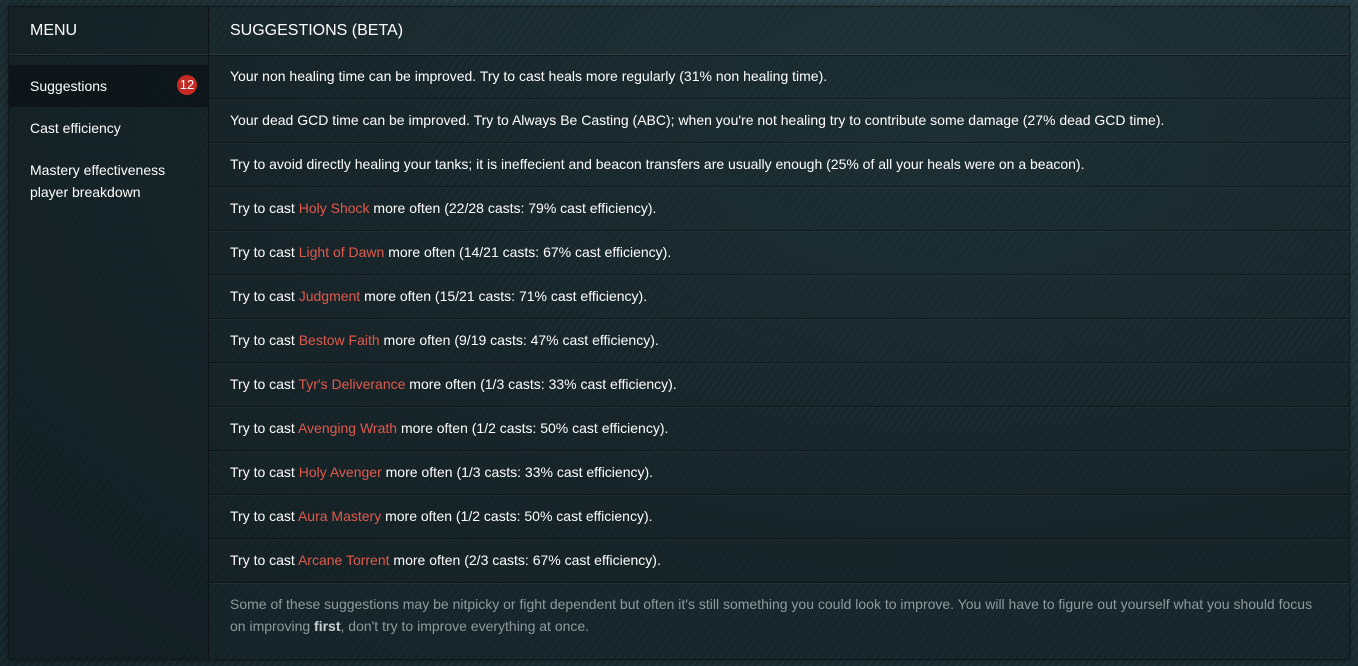  I want to click on spell-link-bestow-faith: Bestow Faith, so click(339, 340).